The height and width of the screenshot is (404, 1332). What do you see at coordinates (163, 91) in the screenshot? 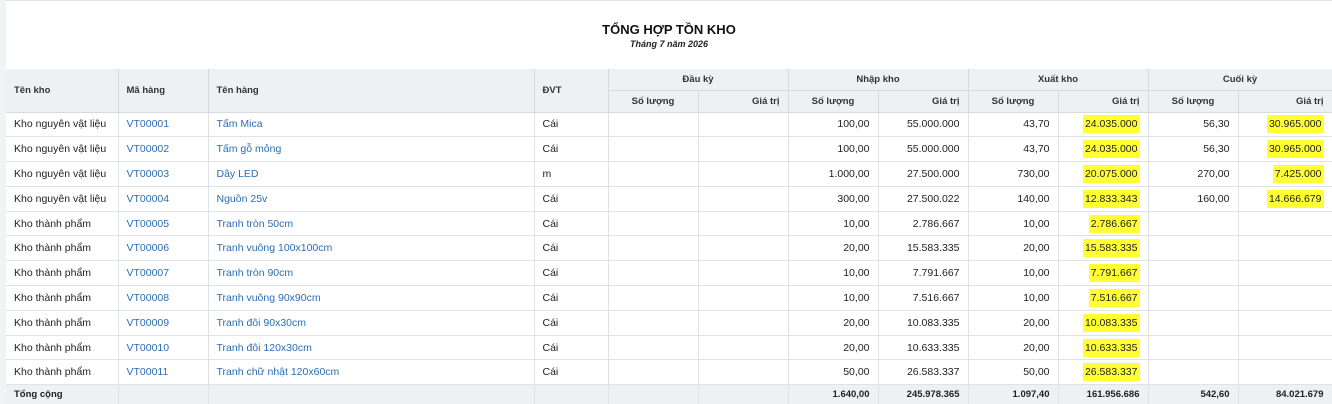
I see `header-item-code: Mã hàng` at bounding box center [163, 91].